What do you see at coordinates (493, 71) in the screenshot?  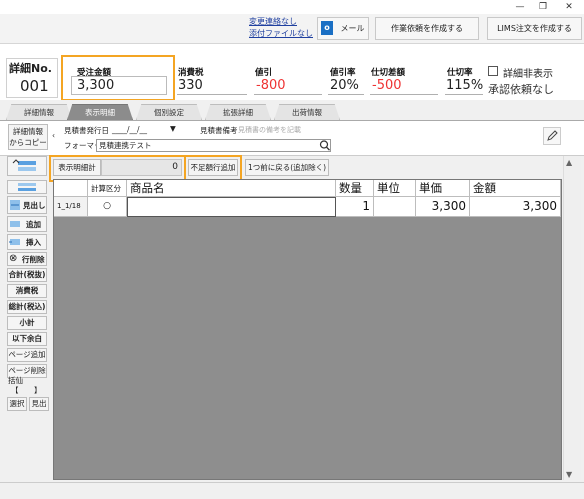 I see `hide-detail-checkbox` at bounding box center [493, 71].